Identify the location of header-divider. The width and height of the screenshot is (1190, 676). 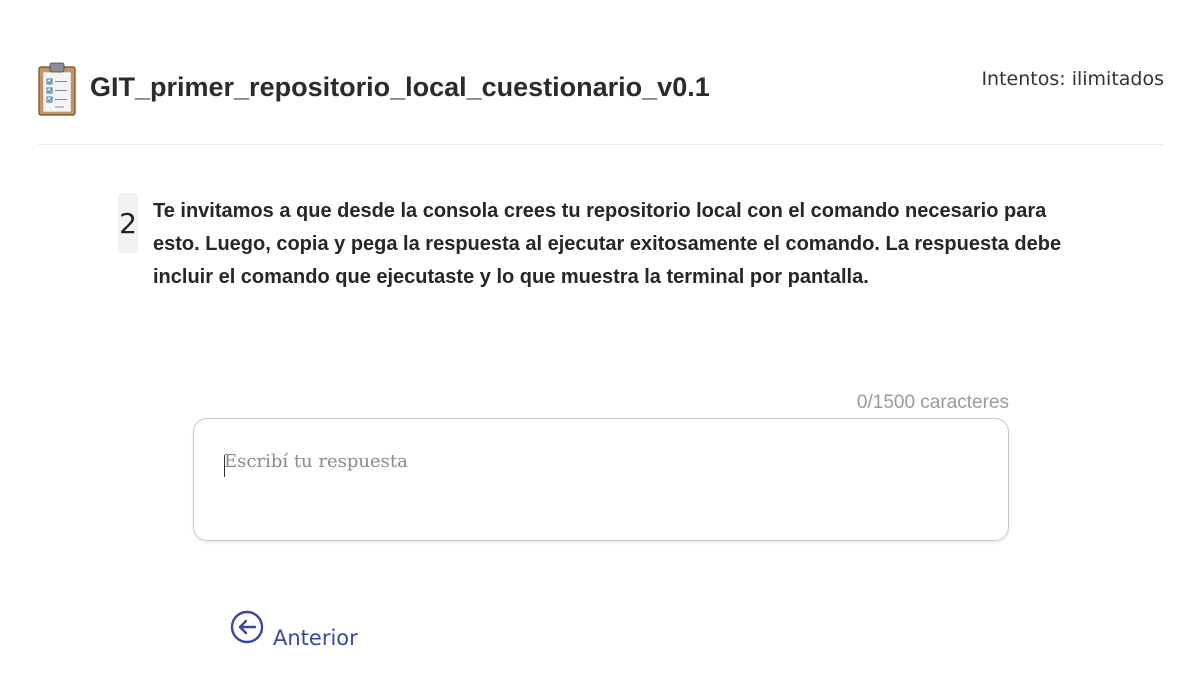
(601, 144).